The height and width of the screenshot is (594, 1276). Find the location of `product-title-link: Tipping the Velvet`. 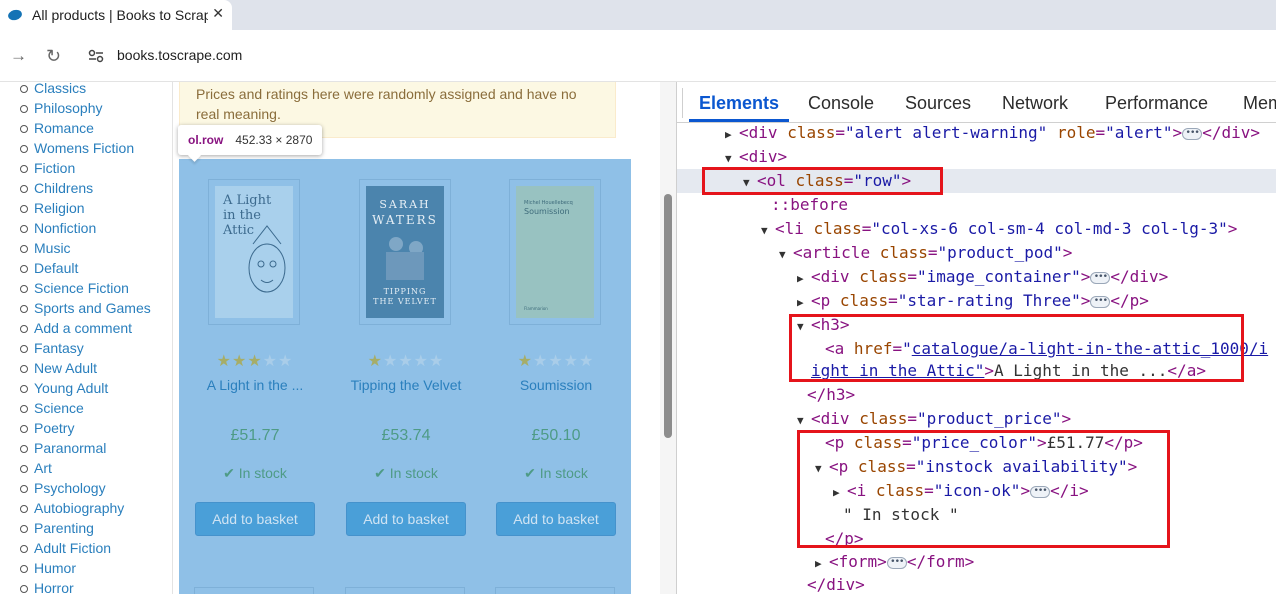

product-title-link: Tipping the Velvet is located at coordinates (406, 385).